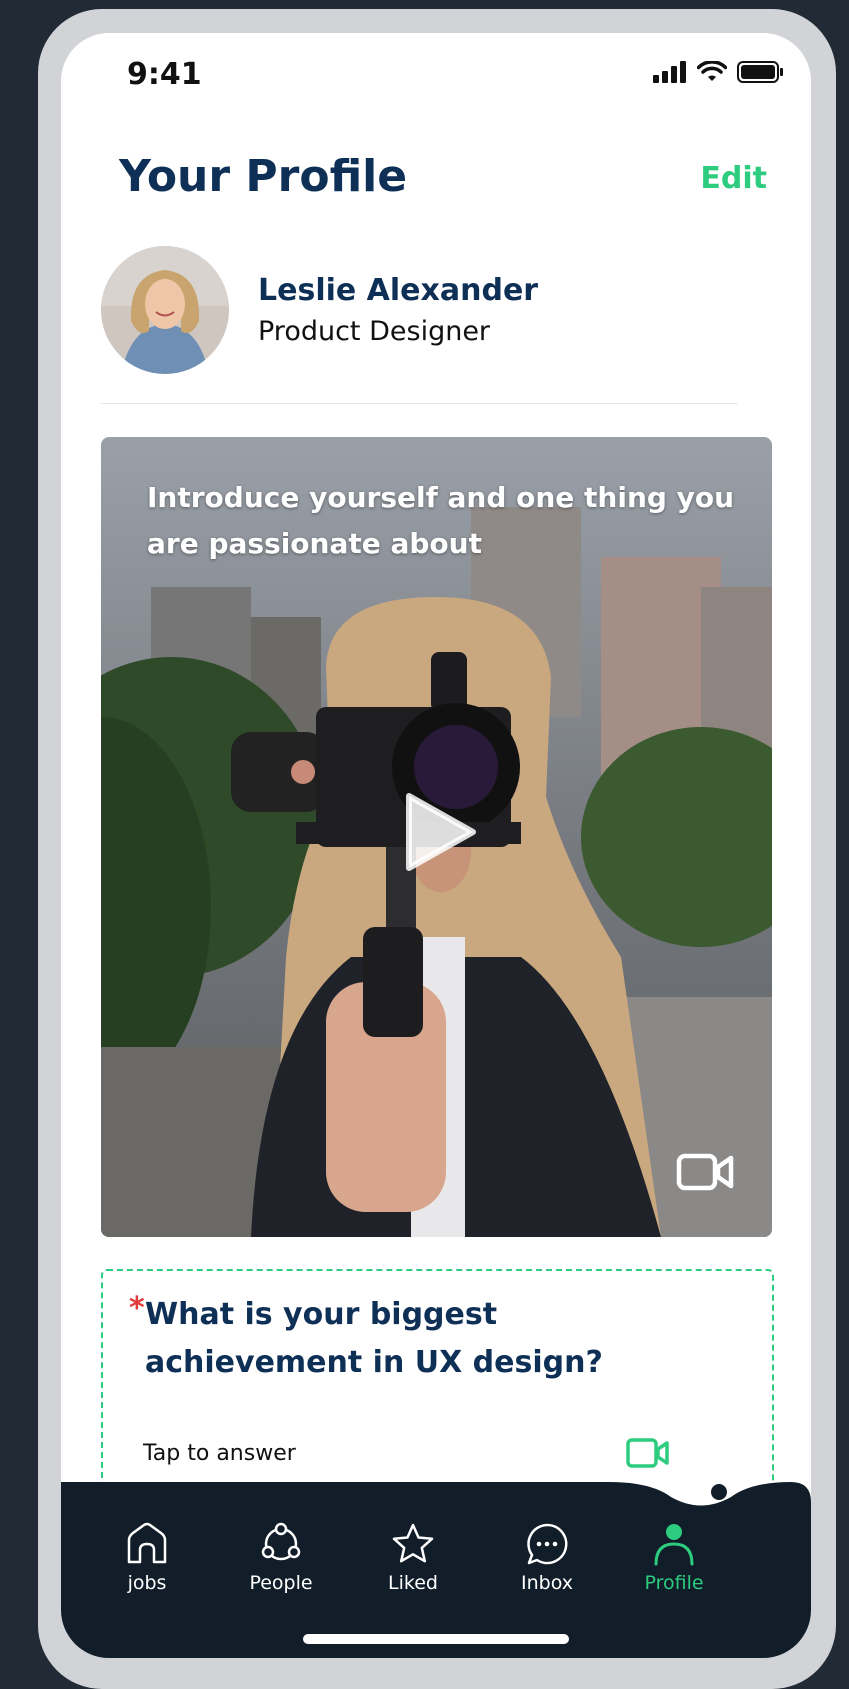 The image size is (849, 1689). What do you see at coordinates (719, 1492) in the screenshot?
I see `active-tab-indicator` at bounding box center [719, 1492].